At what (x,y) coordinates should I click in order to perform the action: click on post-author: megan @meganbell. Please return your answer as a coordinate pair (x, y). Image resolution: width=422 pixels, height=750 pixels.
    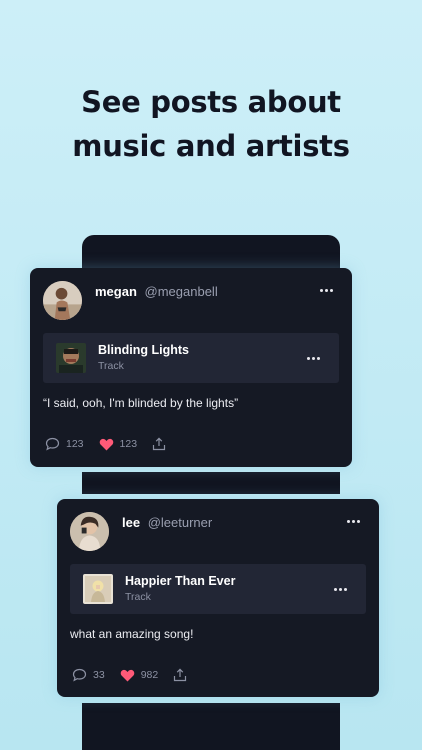
    Looking at the image, I should click on (156, 291).